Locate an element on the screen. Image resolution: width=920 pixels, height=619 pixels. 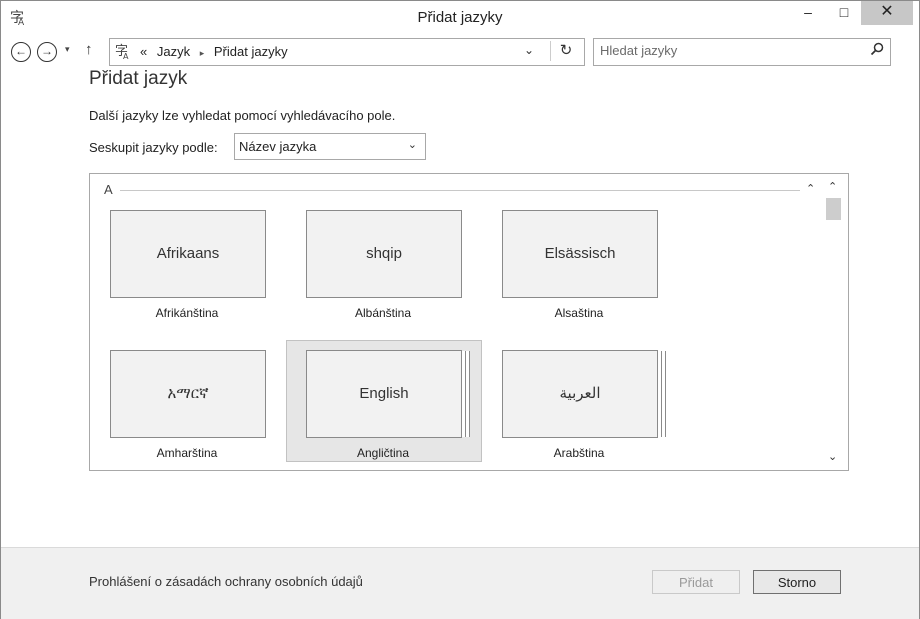
language-tile-label: Albánština is located at coordinates (383, 313).